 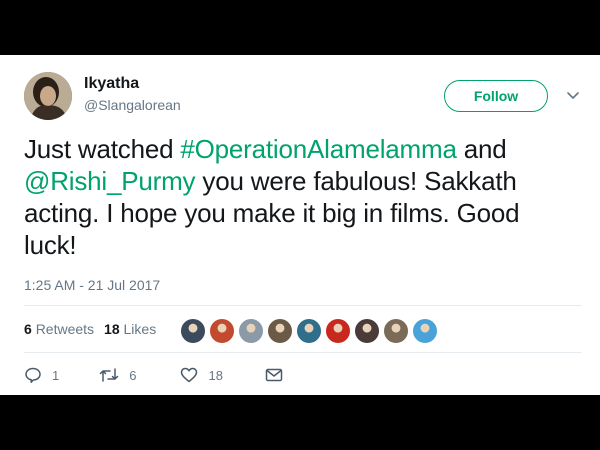 What do you see at coordinates (109, 375) in the screenshot?
I see `retweet-icon` at bounding box center [109, 375].